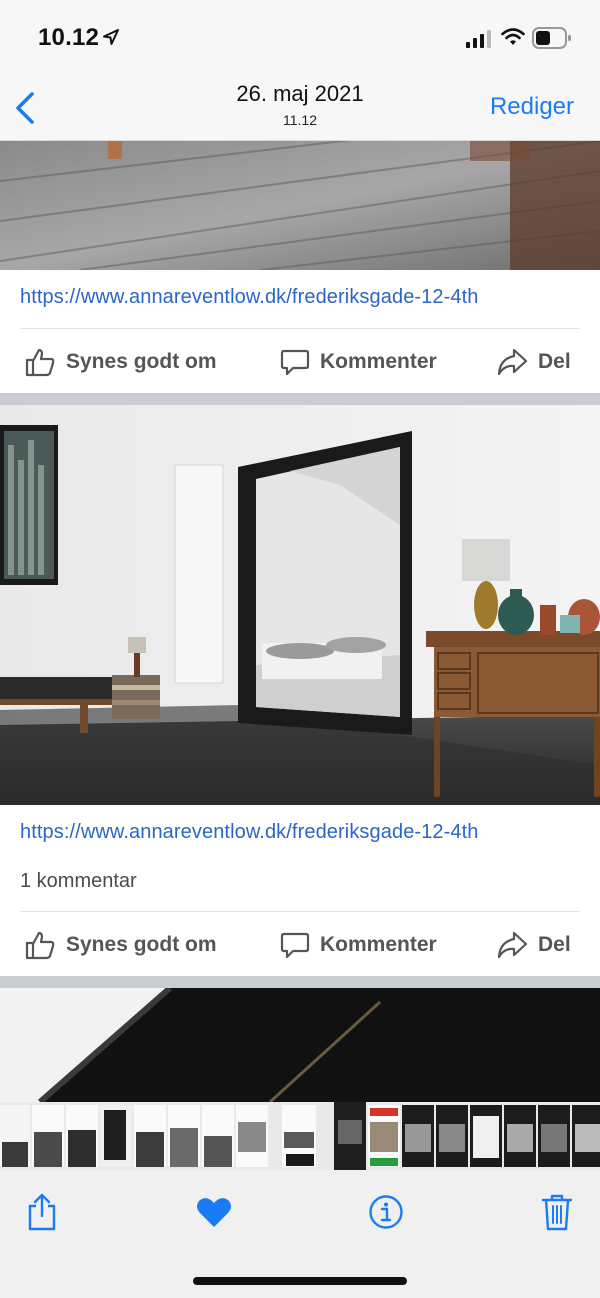 The width and height of the screenshot is (600, 1298). I want to click on info-button, so click(386, 1212).